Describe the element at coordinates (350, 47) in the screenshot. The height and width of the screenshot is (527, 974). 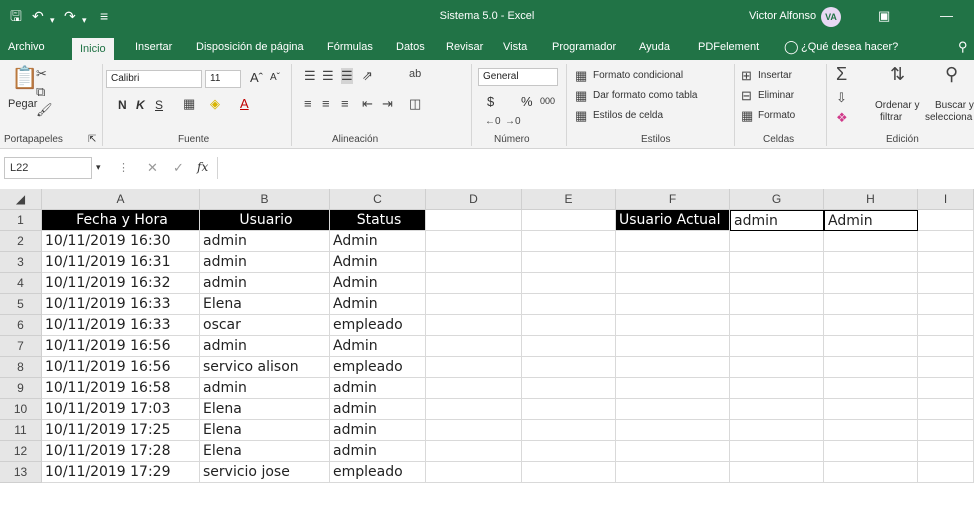
I see `tab-formulas: Fórmulas` at that location.